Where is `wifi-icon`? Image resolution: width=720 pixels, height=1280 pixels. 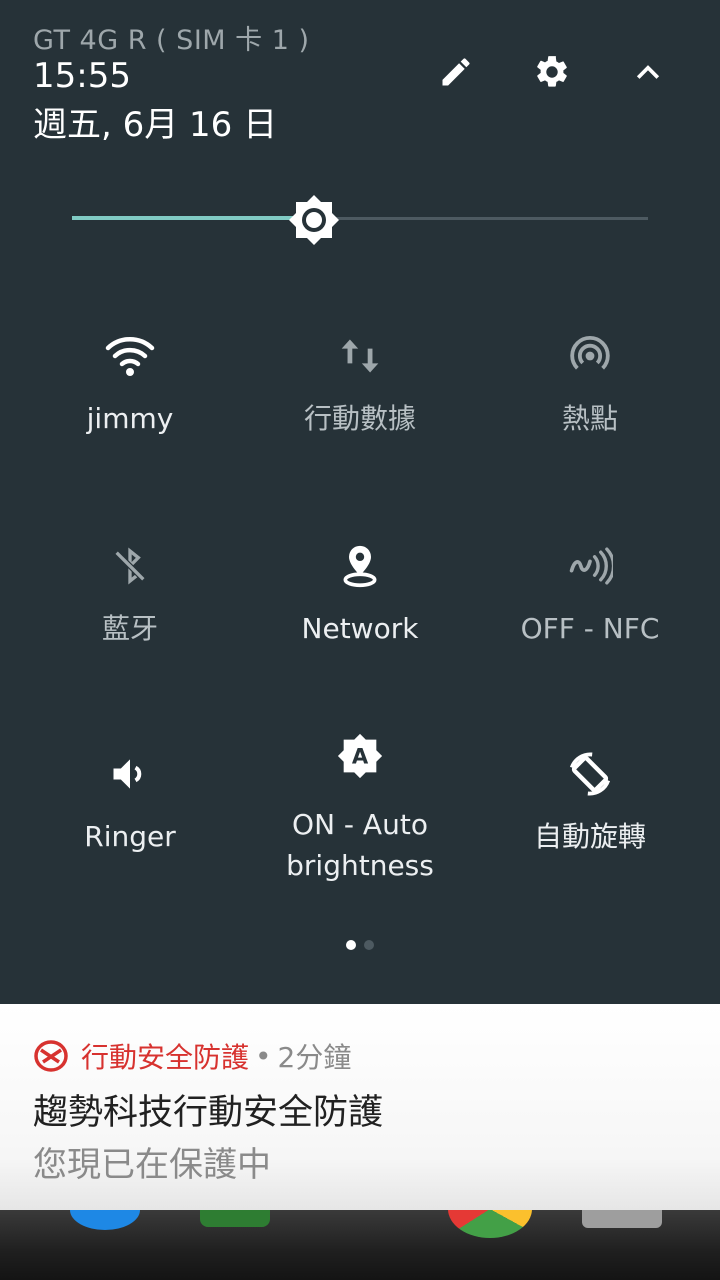 wifi-icon is located at coordinates (130, 356).